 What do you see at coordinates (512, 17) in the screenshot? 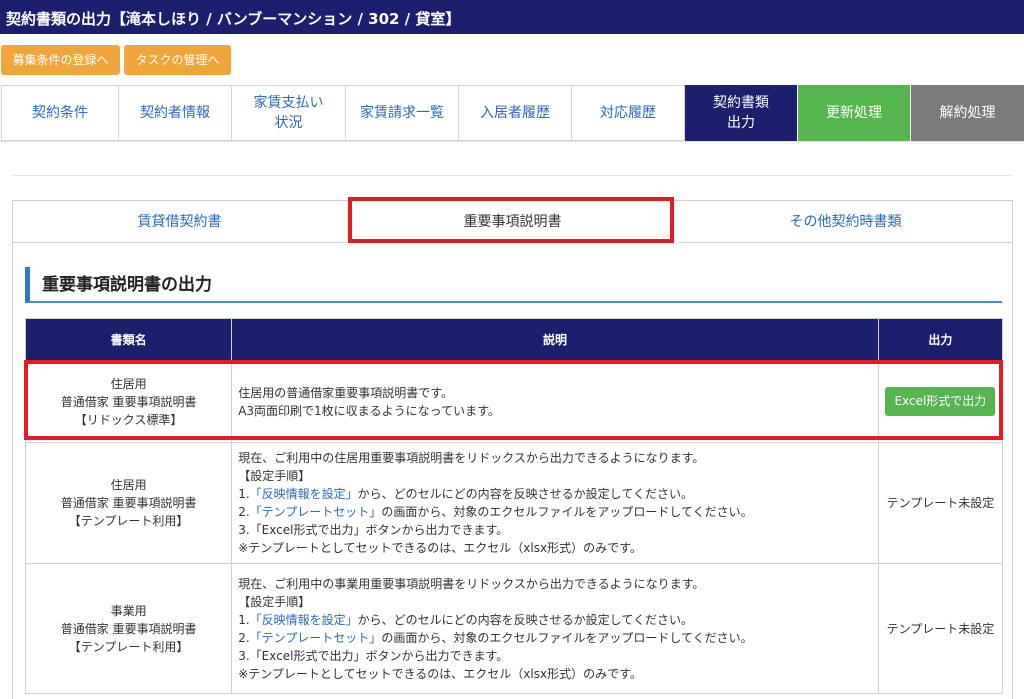
I see `page-title: 契約書類の出力【滝本しほり / バンブーマンション / 302 / 貸室】` at bounding box center [512, 17].